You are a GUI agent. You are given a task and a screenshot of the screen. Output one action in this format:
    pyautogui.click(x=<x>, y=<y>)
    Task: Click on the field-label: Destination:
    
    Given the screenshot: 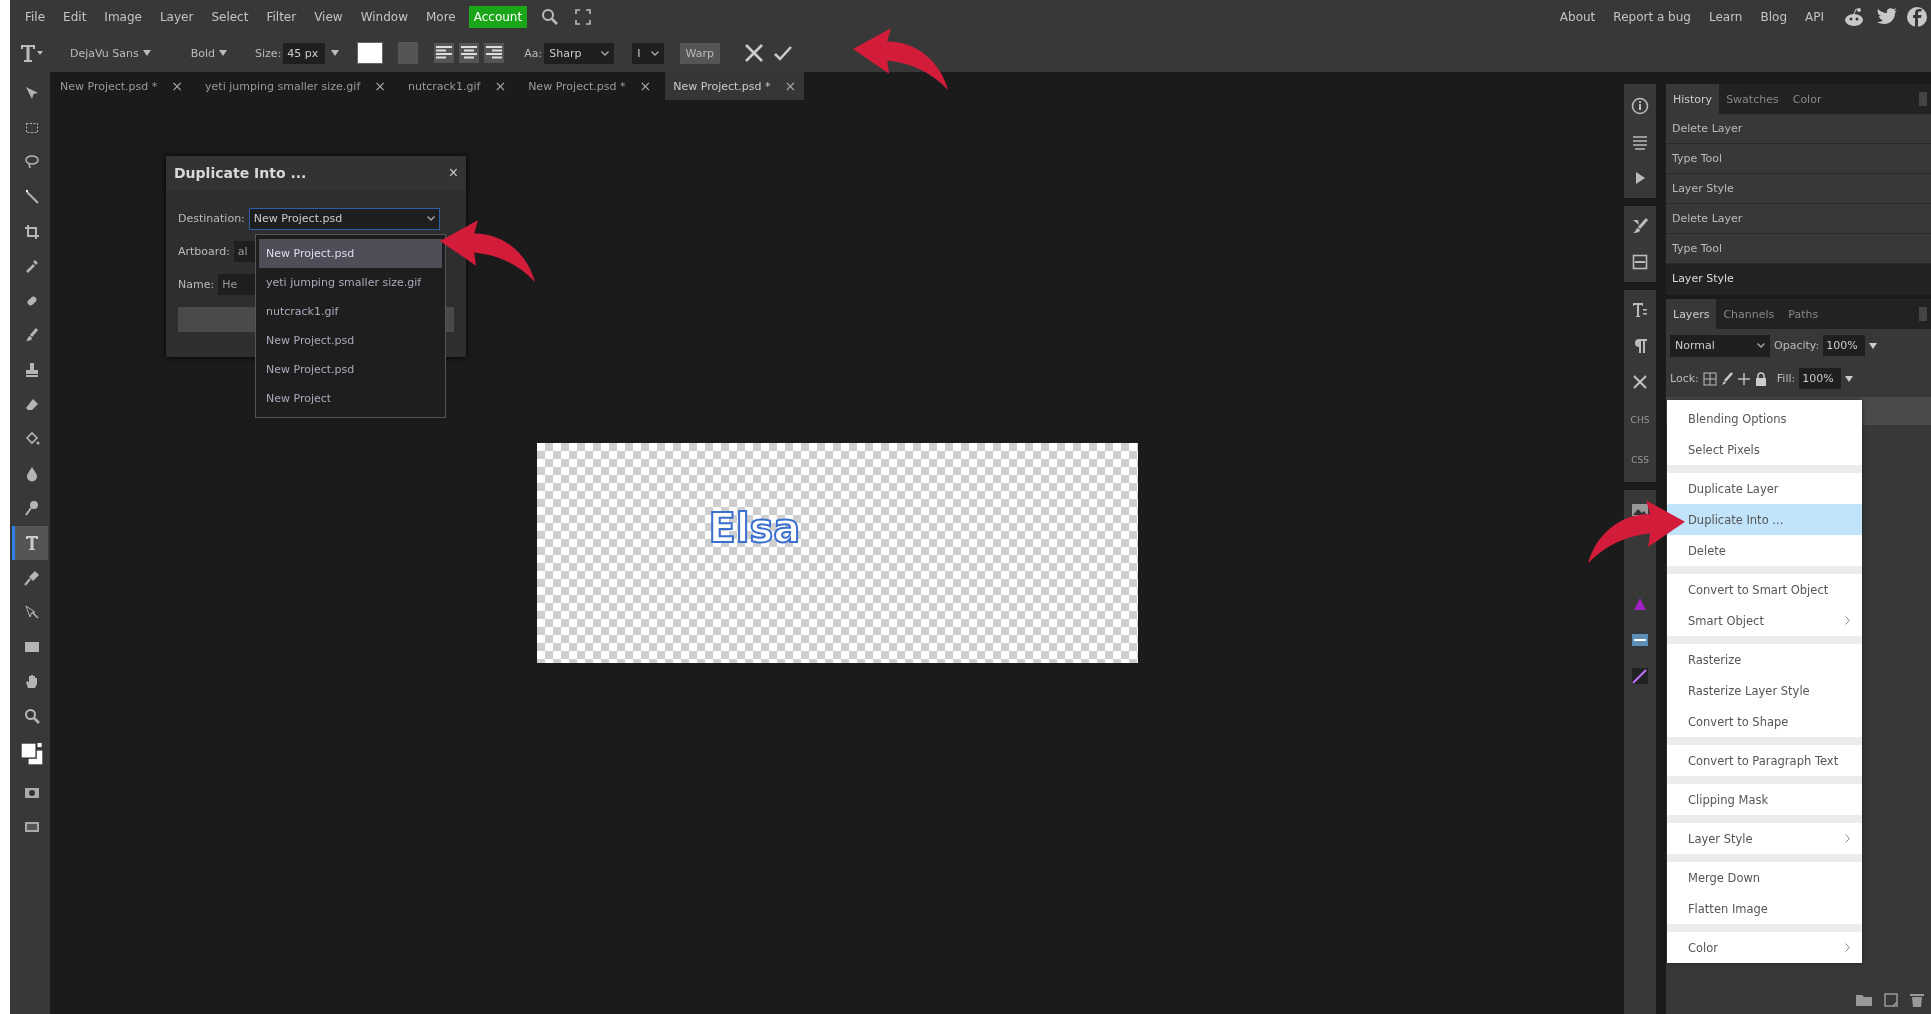 What is the action you would take?
    pyautogui.click(x=211, y=218)
    